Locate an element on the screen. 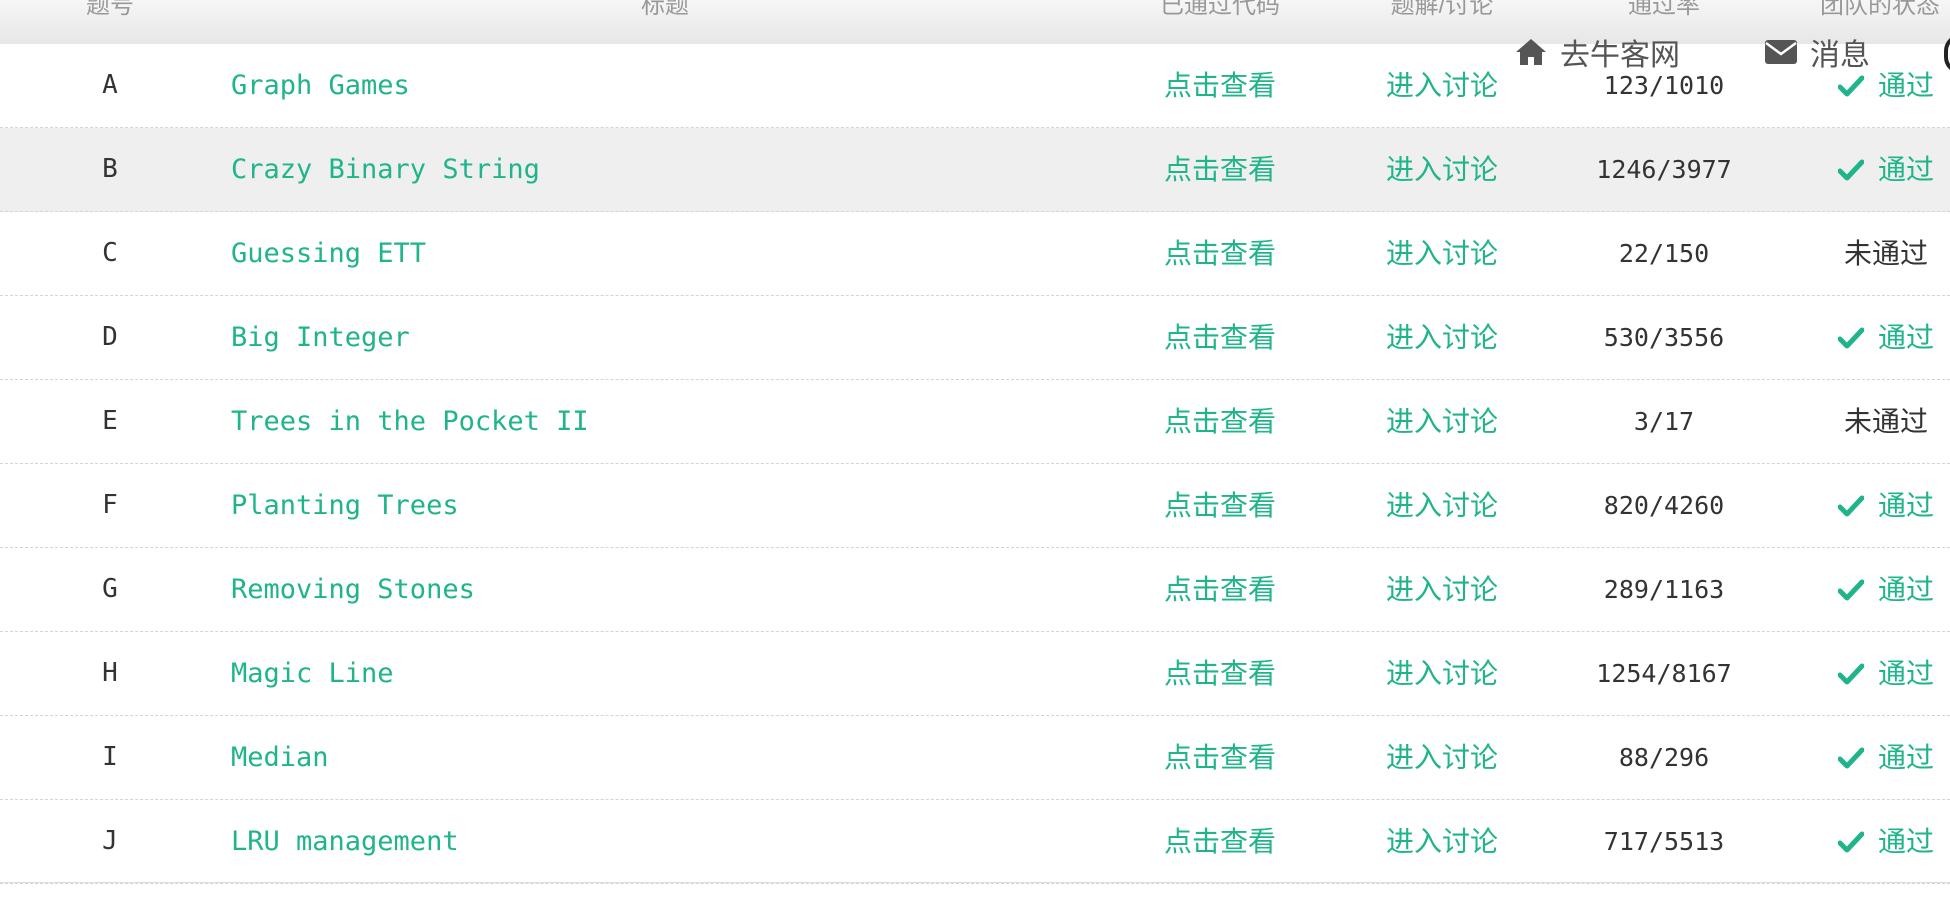 This screenshot has width=1950, height=902. problem-id: G is located at coordinates (110, 589).